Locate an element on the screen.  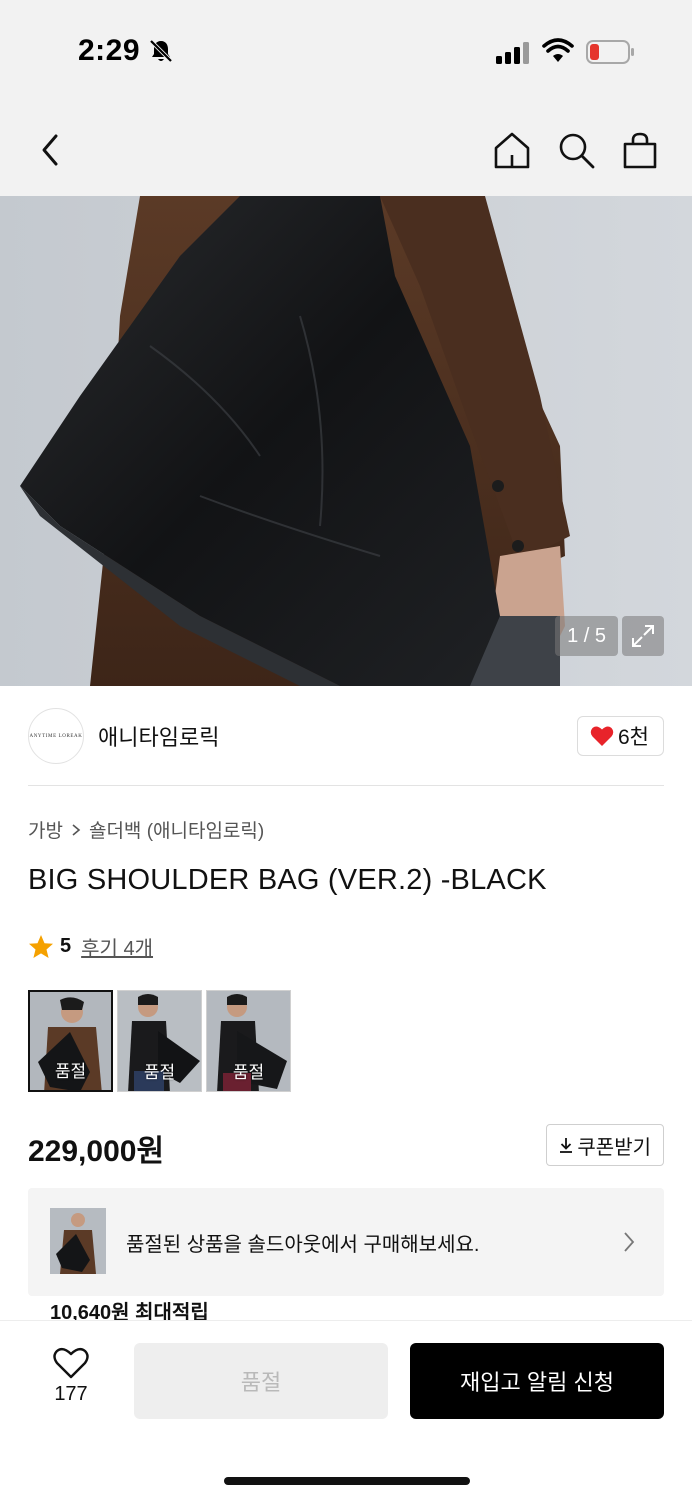
nav-bar is located at coordinates (346, 148).